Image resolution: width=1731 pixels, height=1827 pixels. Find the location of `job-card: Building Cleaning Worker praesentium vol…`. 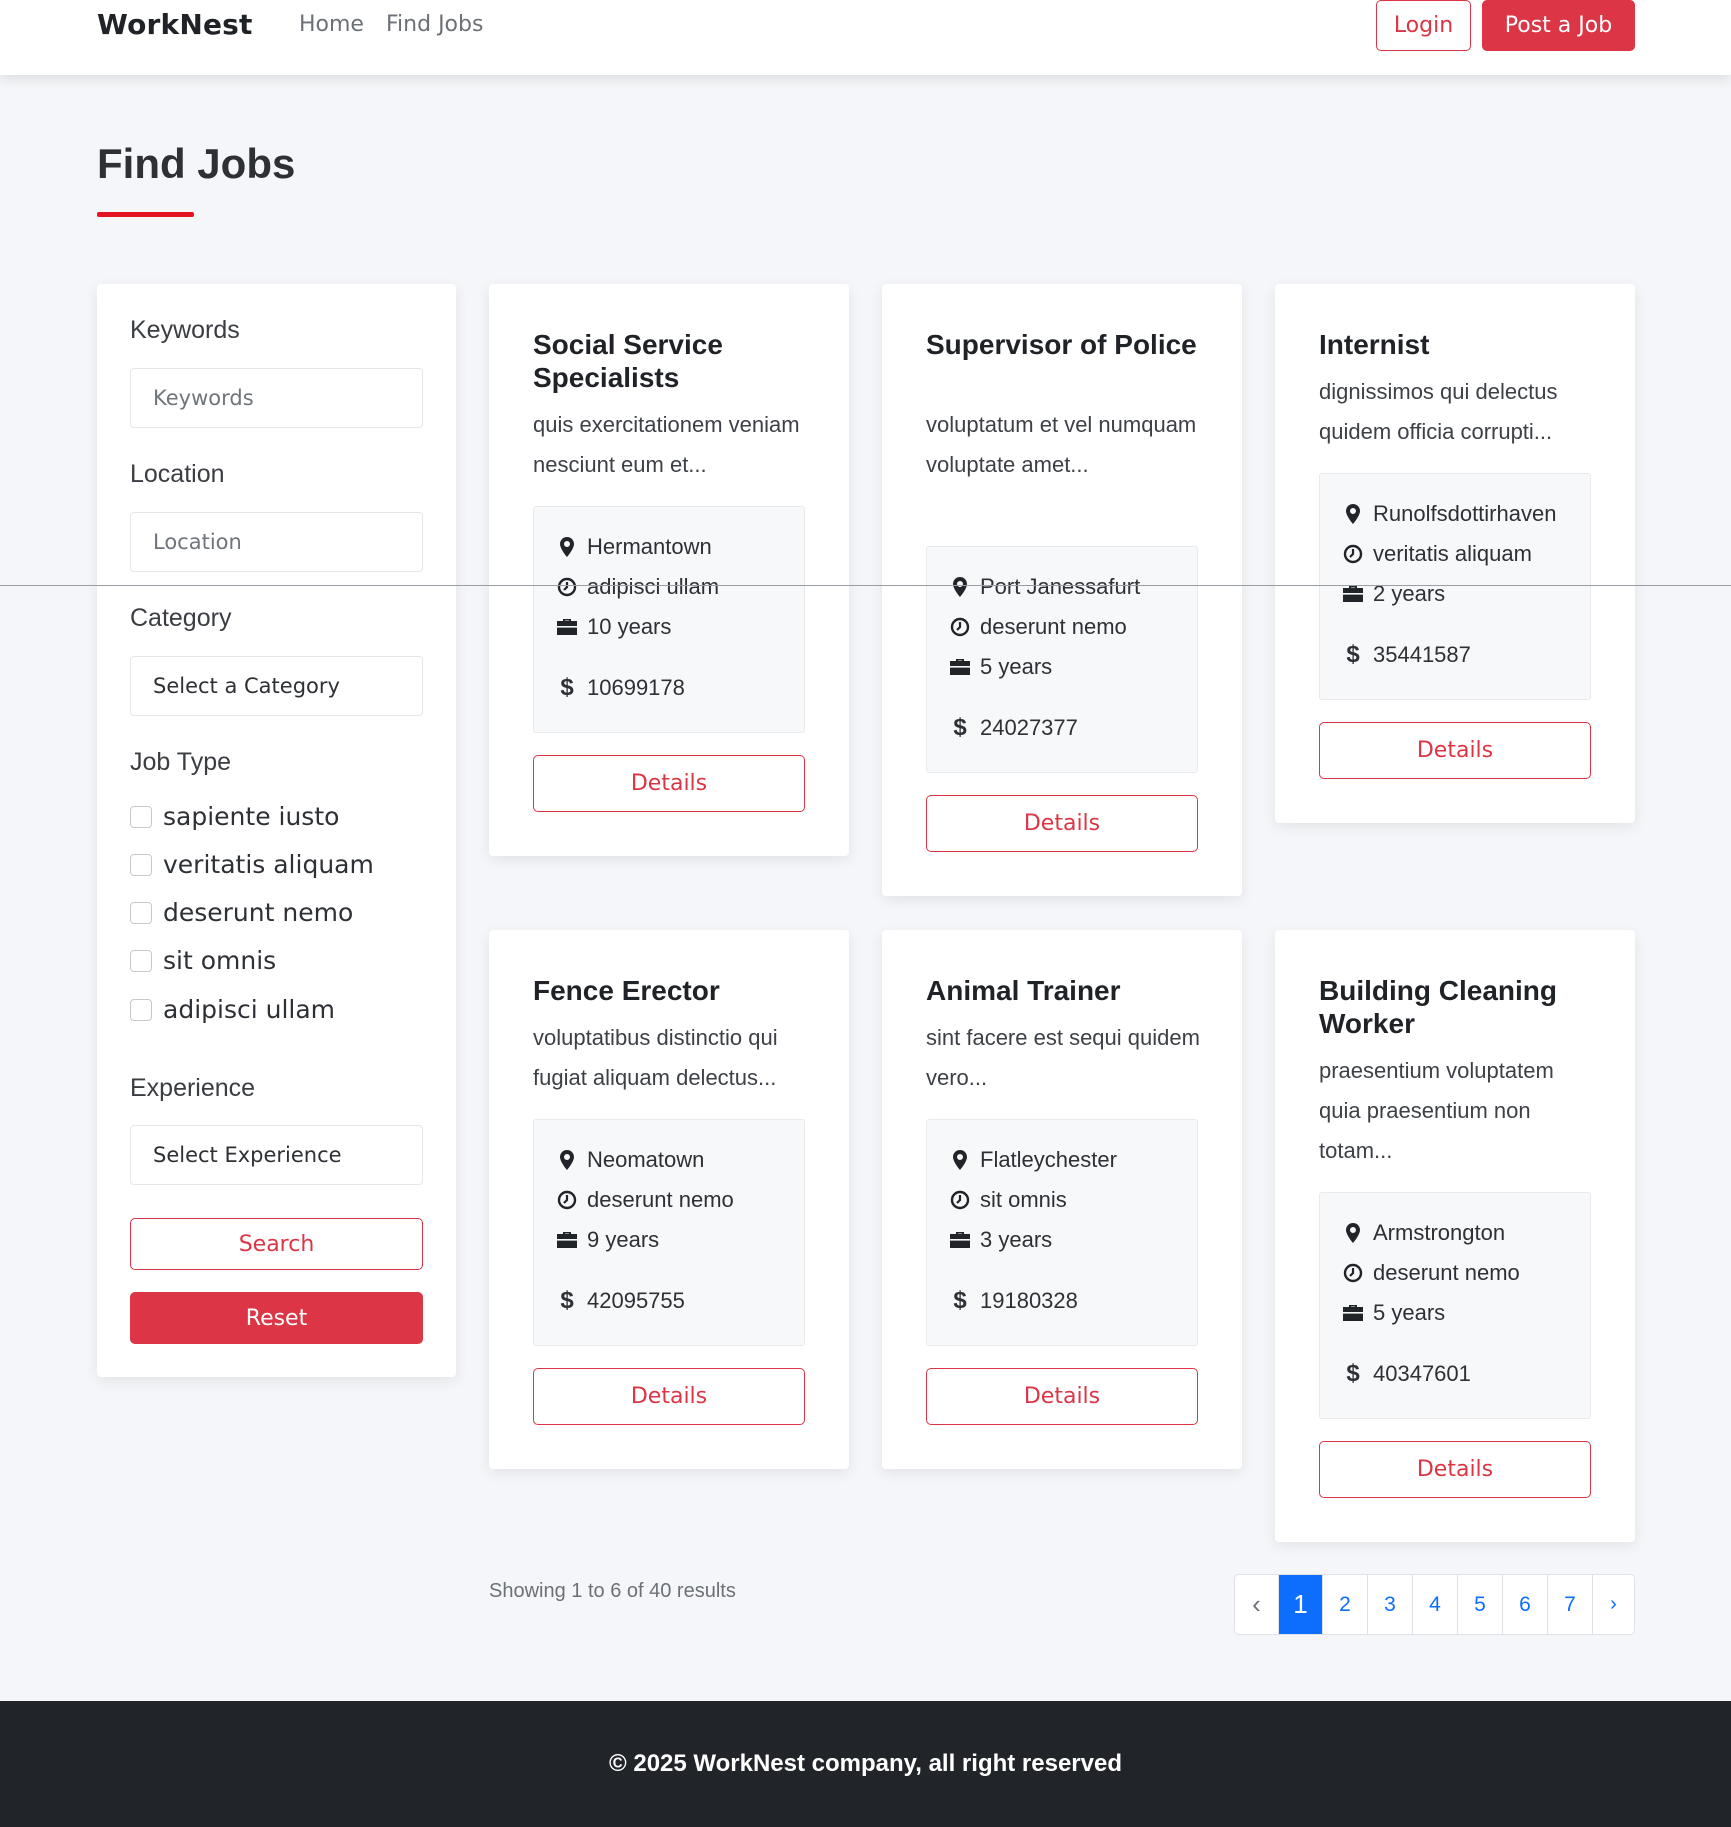

job-card: Building Cleaning Worker praesentium vol… is located at coordinates (1455, 1236).